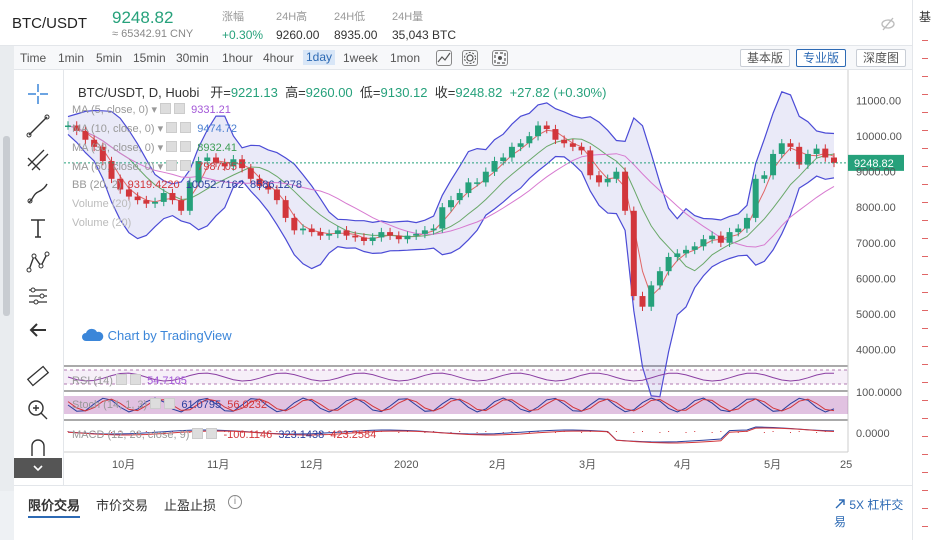 Image resolution: width=936 pixels, height=540 pixels. I want to click on legend-ma10: MA (10, close, 0) ▾ 9474.72, so click(154, 128).